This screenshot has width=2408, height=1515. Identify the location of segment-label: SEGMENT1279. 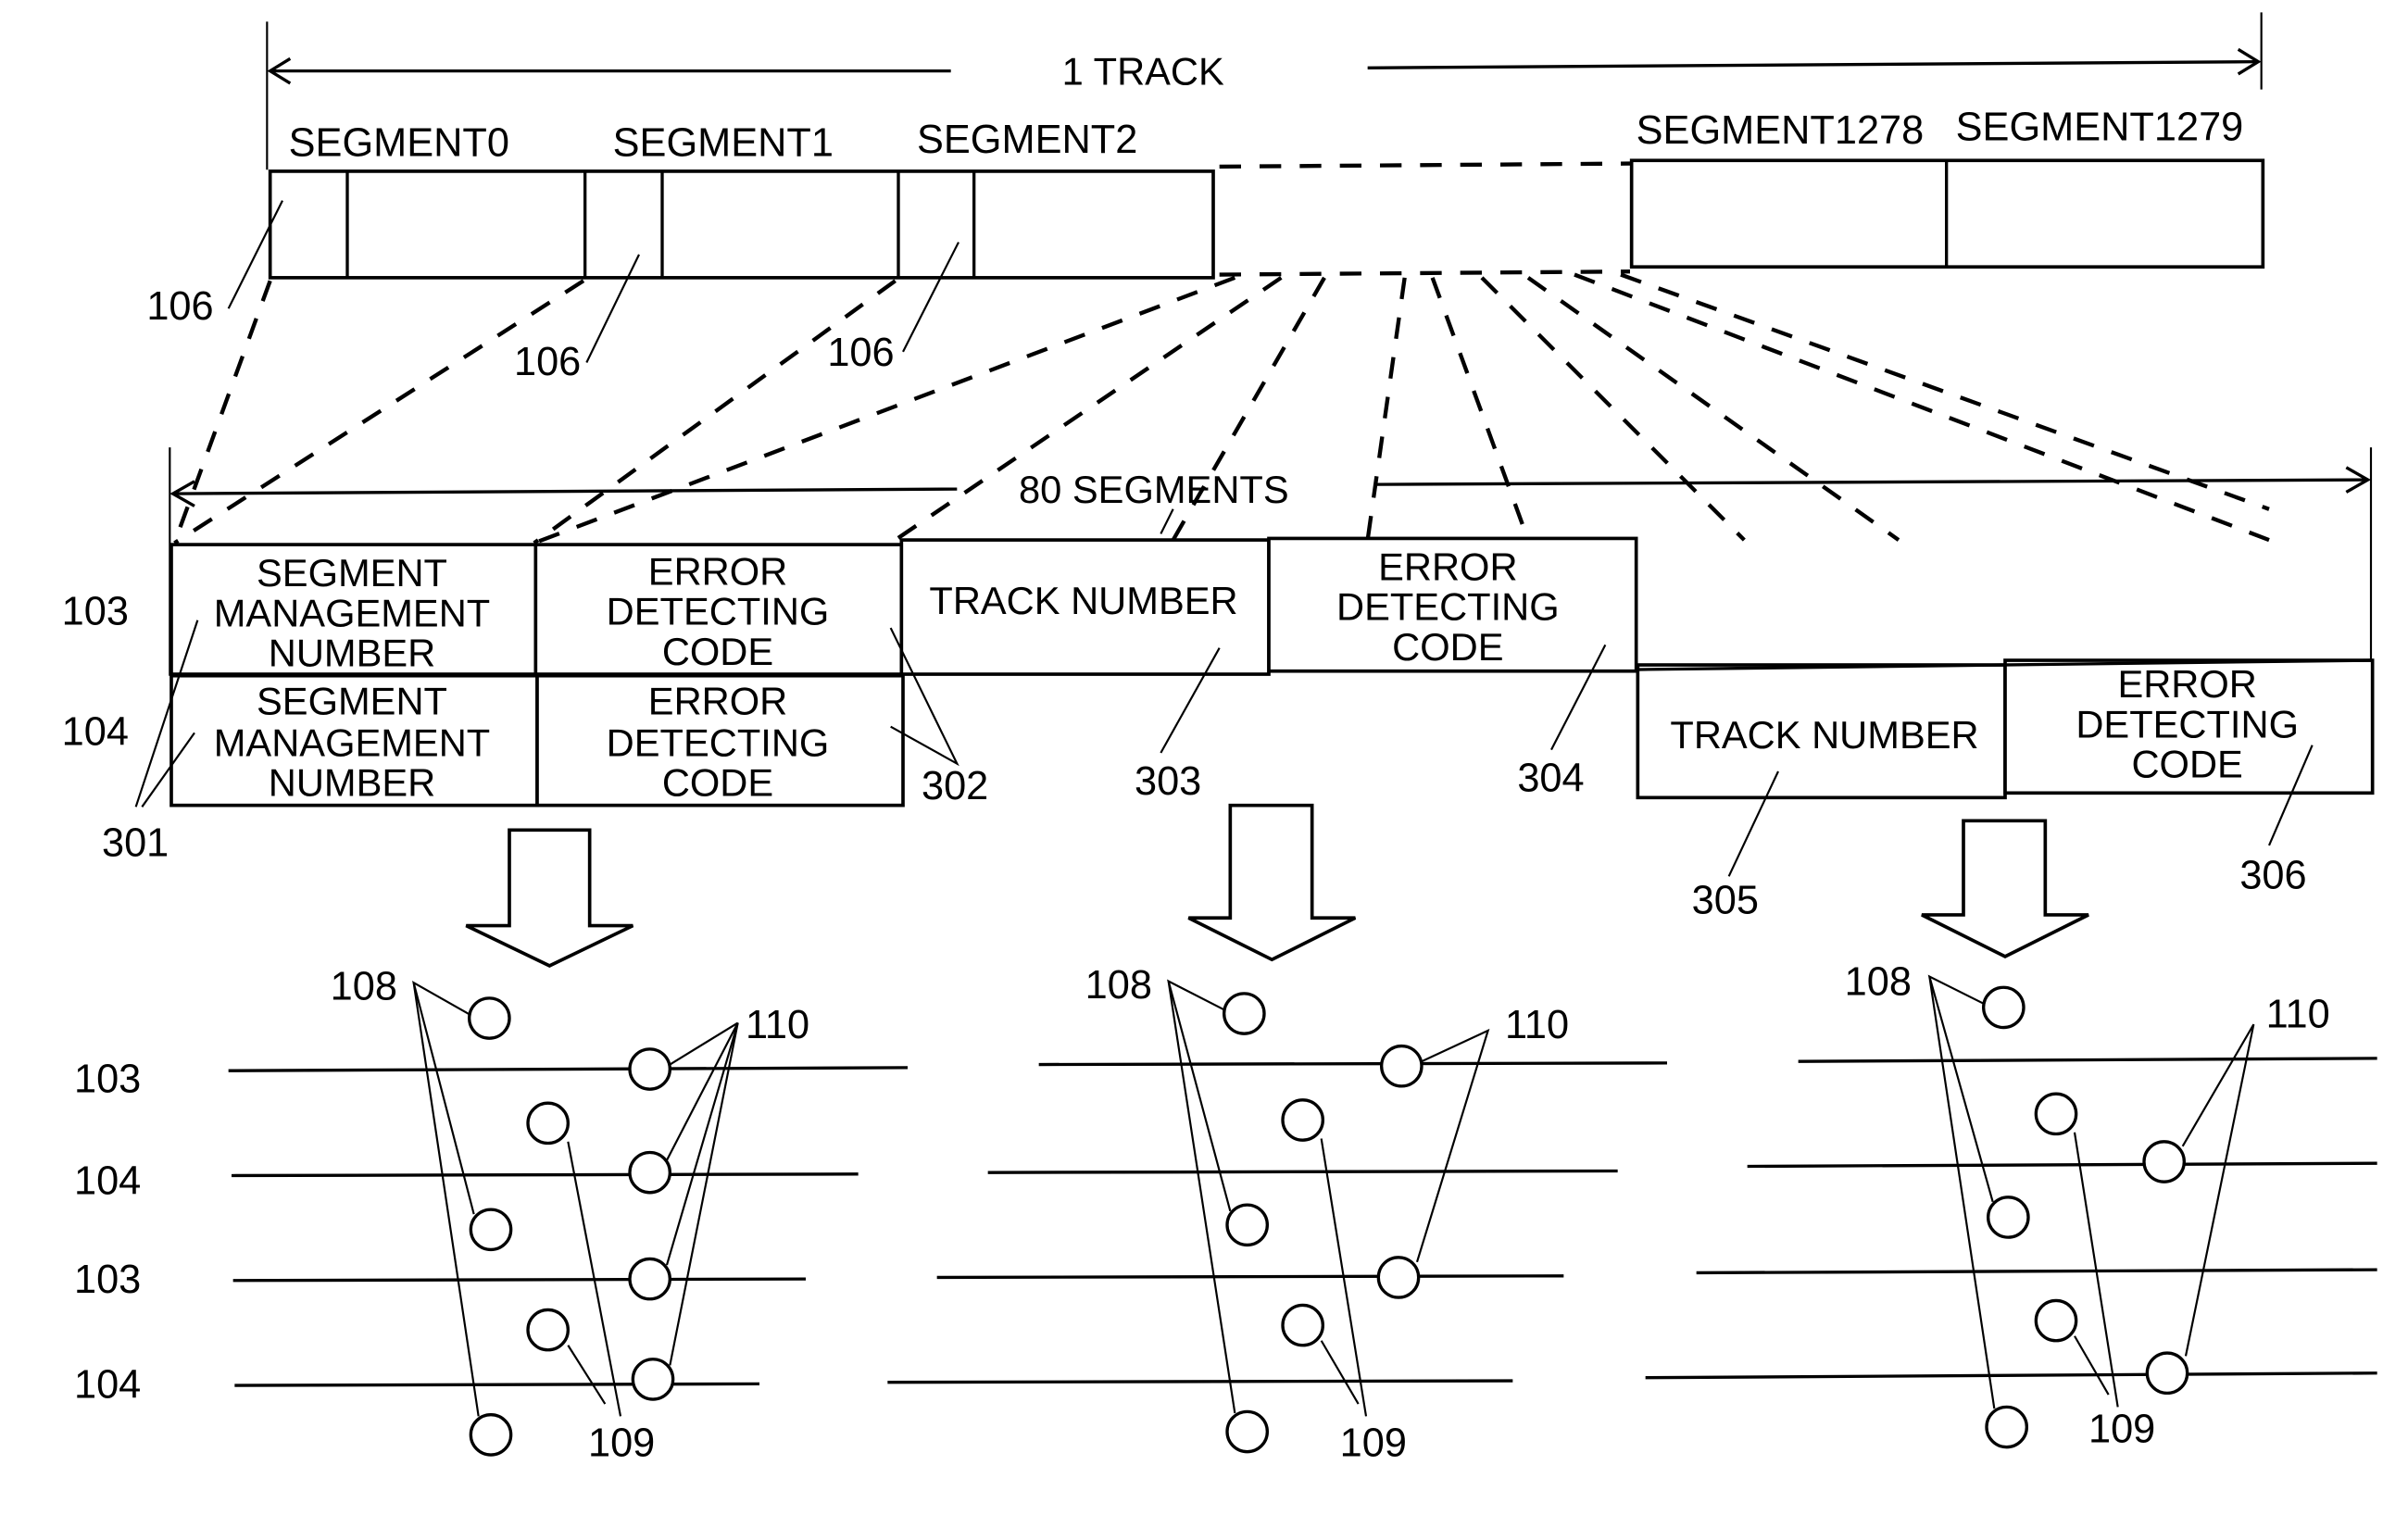
(2100, 128).